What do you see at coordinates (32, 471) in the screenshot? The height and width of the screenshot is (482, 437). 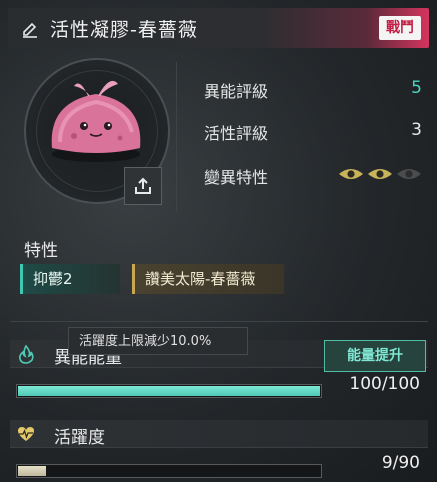 I see `activity-bar-fill` at bounding box center [32, 471].